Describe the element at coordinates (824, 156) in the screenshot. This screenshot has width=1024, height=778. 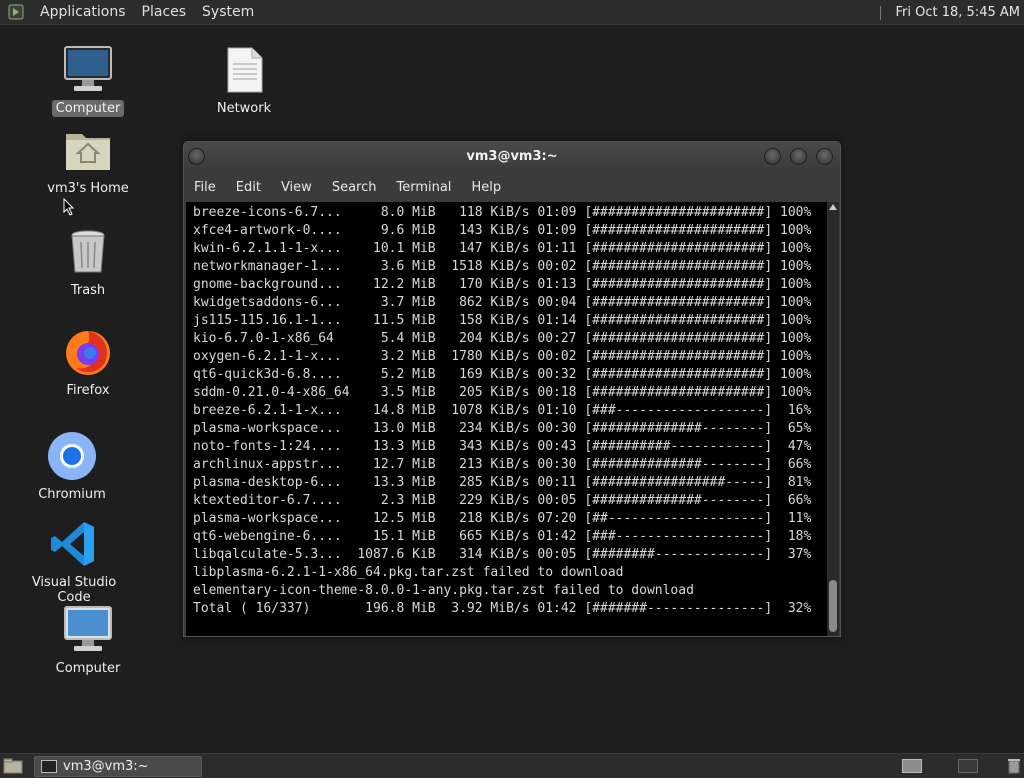
I see `close-button` at that location.